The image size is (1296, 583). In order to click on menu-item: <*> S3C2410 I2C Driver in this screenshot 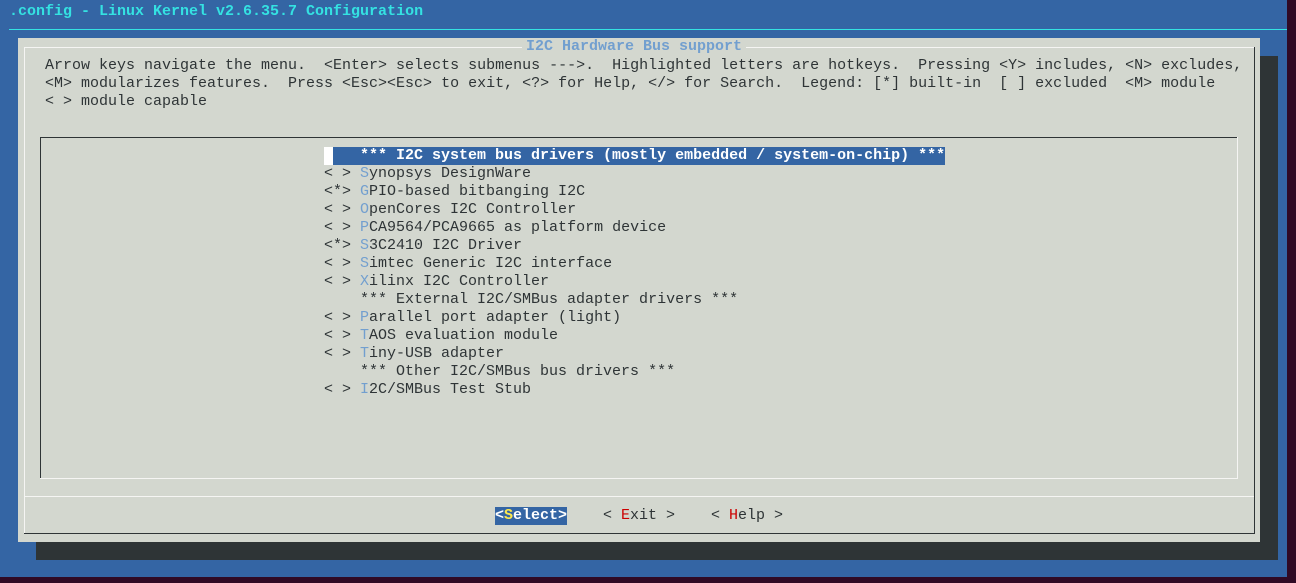, I will do `click(423, 246)`.